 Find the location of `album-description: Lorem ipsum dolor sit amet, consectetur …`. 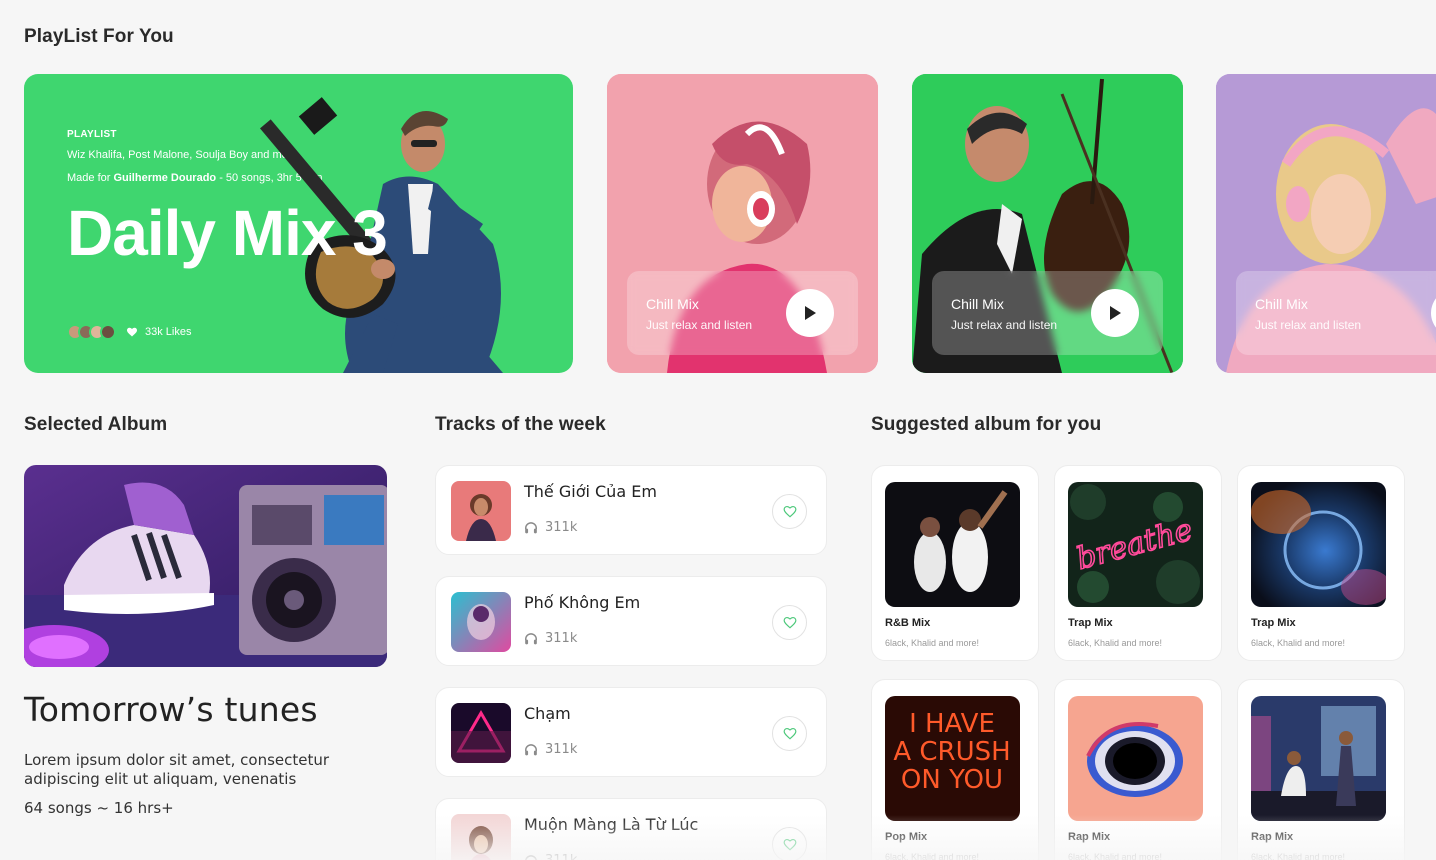

album-description: Lorem ipsum dolor sit amet, consectetur … is located at coordinates (177, 769).